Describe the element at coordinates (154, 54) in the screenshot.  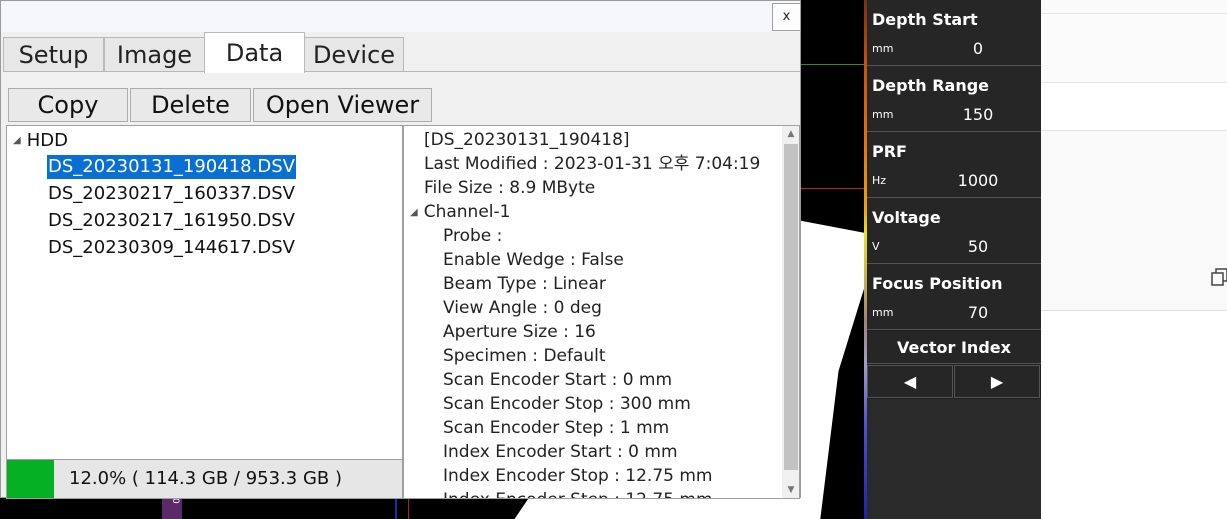
I see `tab-image: Image` at that location.